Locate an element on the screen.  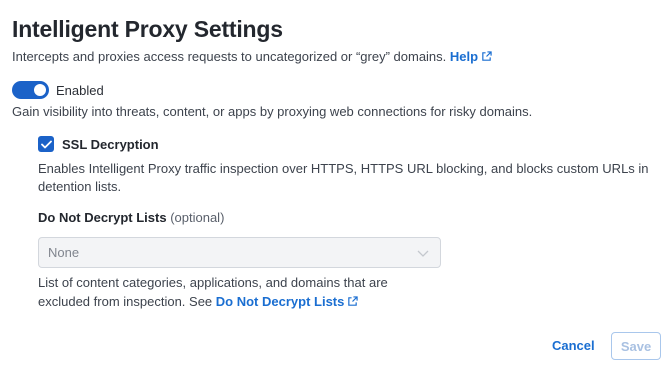
help-link: Help is located at coordinates (471, 56).